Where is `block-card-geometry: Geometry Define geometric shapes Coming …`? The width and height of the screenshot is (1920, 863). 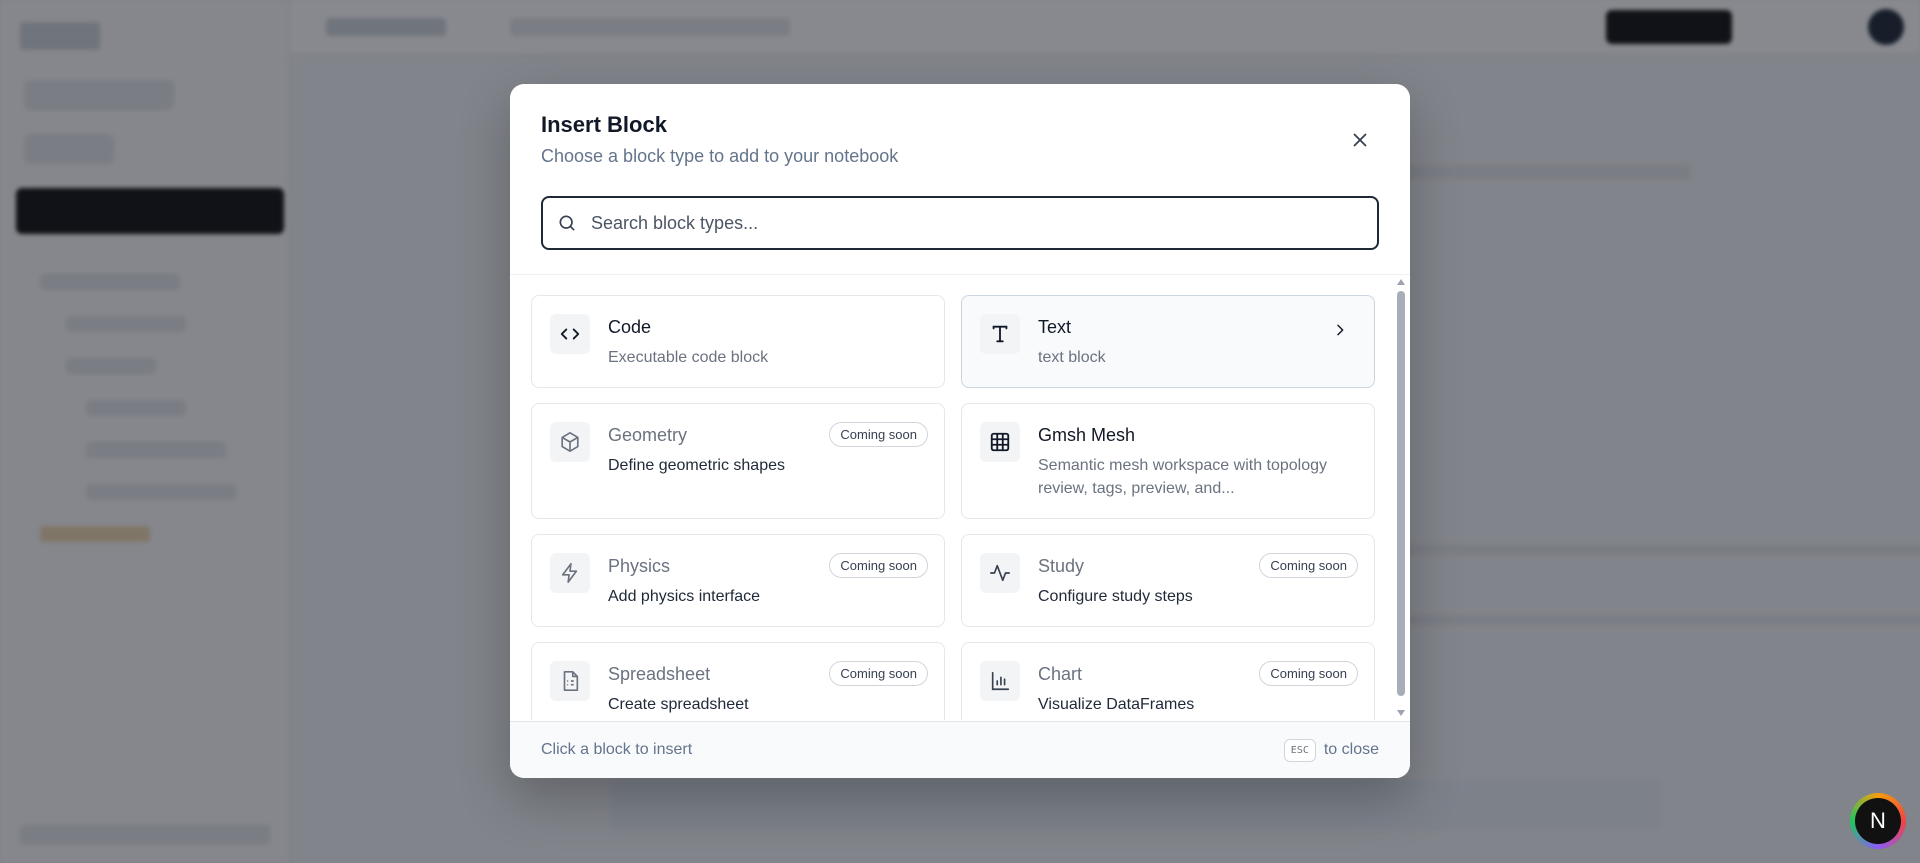 block-card-geometry: Geometry Define geometric shapes Coming … is located at coordinates (738, 461).